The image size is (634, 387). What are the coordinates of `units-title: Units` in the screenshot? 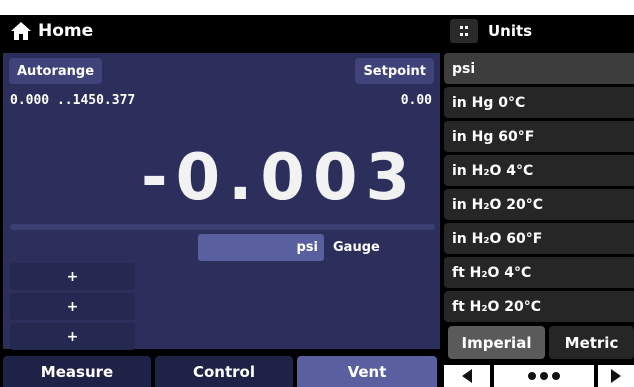 It's located at (510, 31).